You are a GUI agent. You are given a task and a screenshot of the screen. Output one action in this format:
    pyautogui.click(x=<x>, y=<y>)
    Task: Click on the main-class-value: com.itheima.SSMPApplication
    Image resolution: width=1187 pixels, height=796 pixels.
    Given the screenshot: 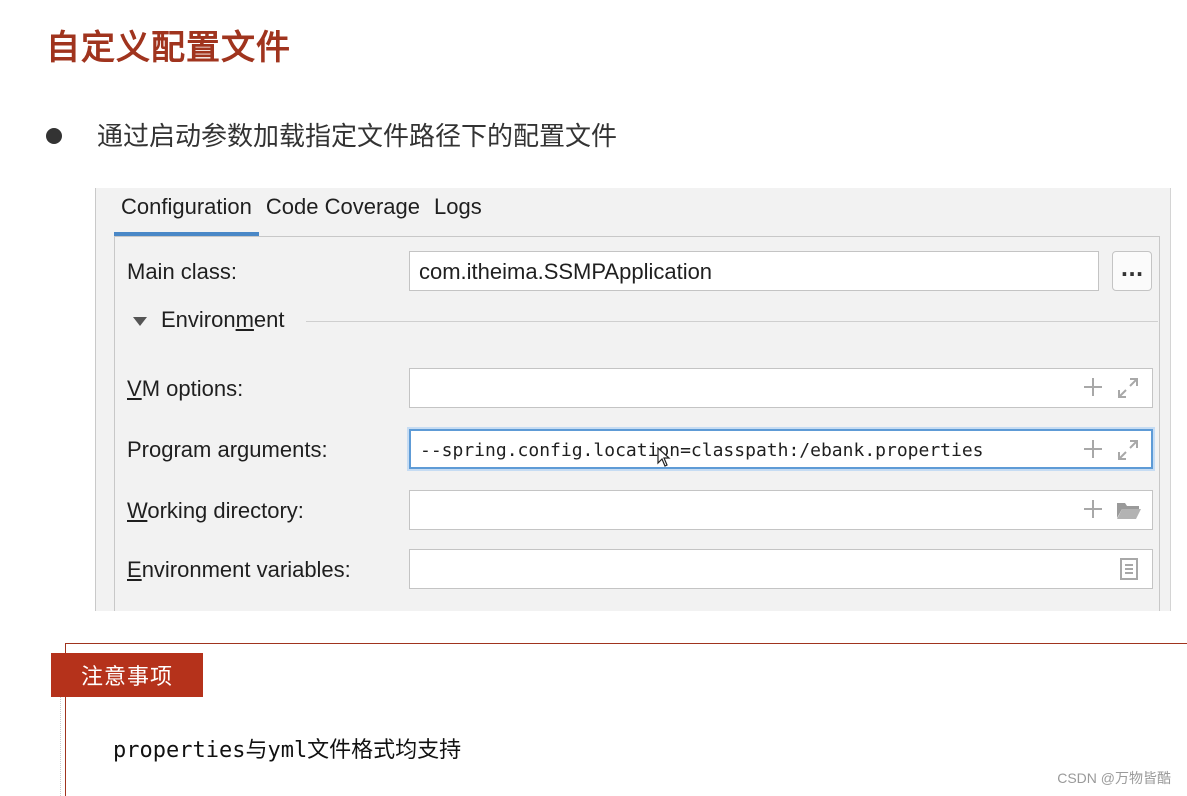 What is the action you would take?
    pyautogui.click(x=566, y=271)
    